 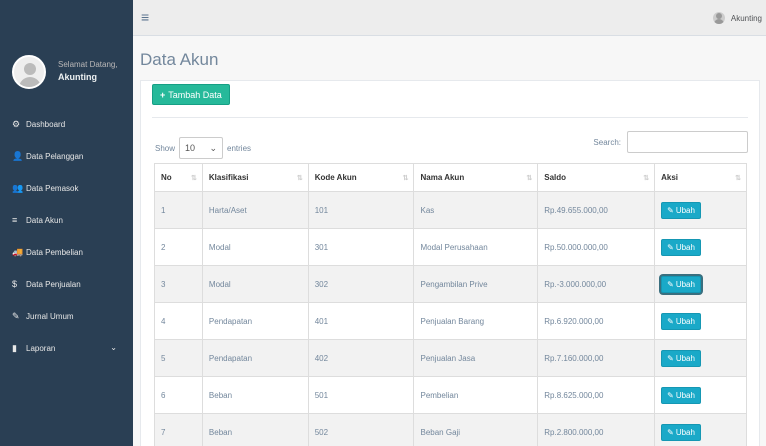 What do you see at coordinates (66, 124) in the screenshot?
I see `sidebar-item-dashboard: ⚙ Dashboard` at bounding box center [66, 124].